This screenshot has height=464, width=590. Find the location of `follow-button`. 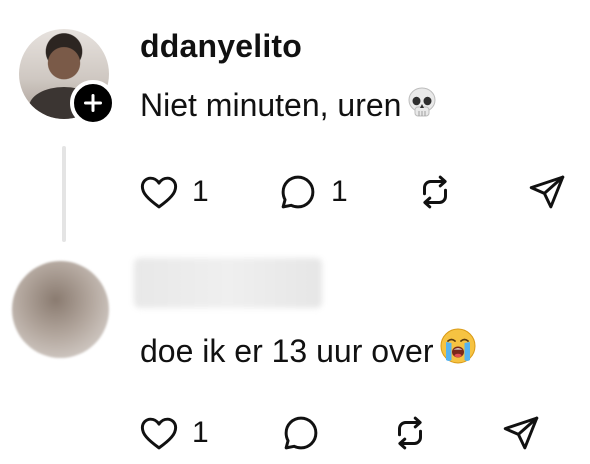

follow-button is located at coordinates (93, 103).